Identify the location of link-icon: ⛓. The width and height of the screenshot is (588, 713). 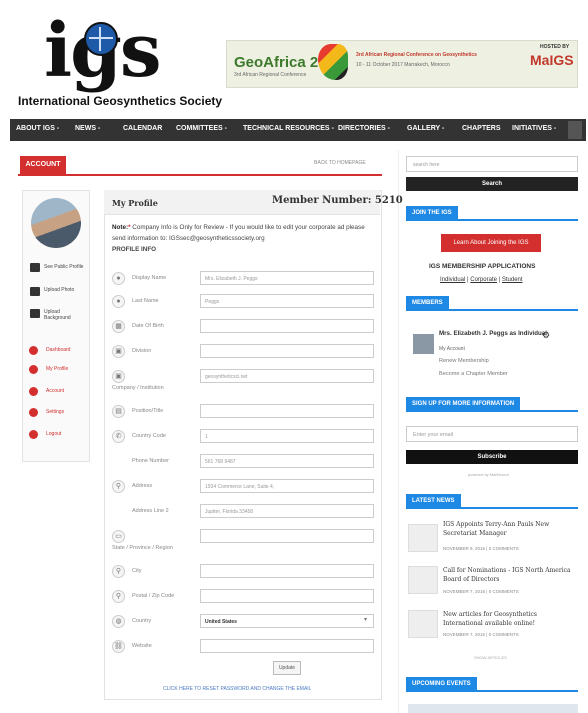
(118, 646).